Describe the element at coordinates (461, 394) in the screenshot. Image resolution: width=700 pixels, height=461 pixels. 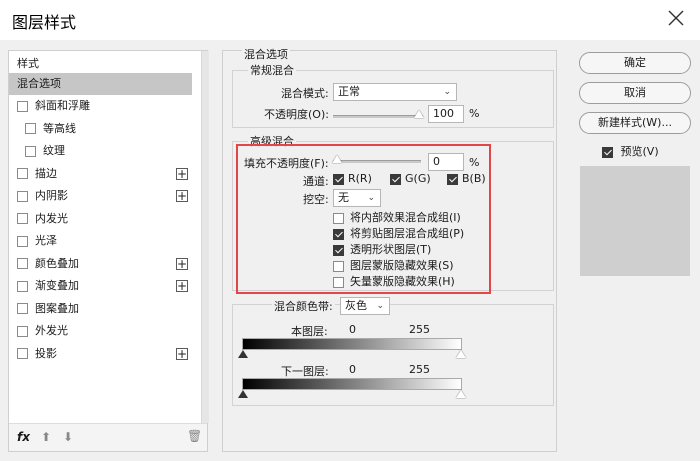
I see `underlying-layer-white-handle` at that location.